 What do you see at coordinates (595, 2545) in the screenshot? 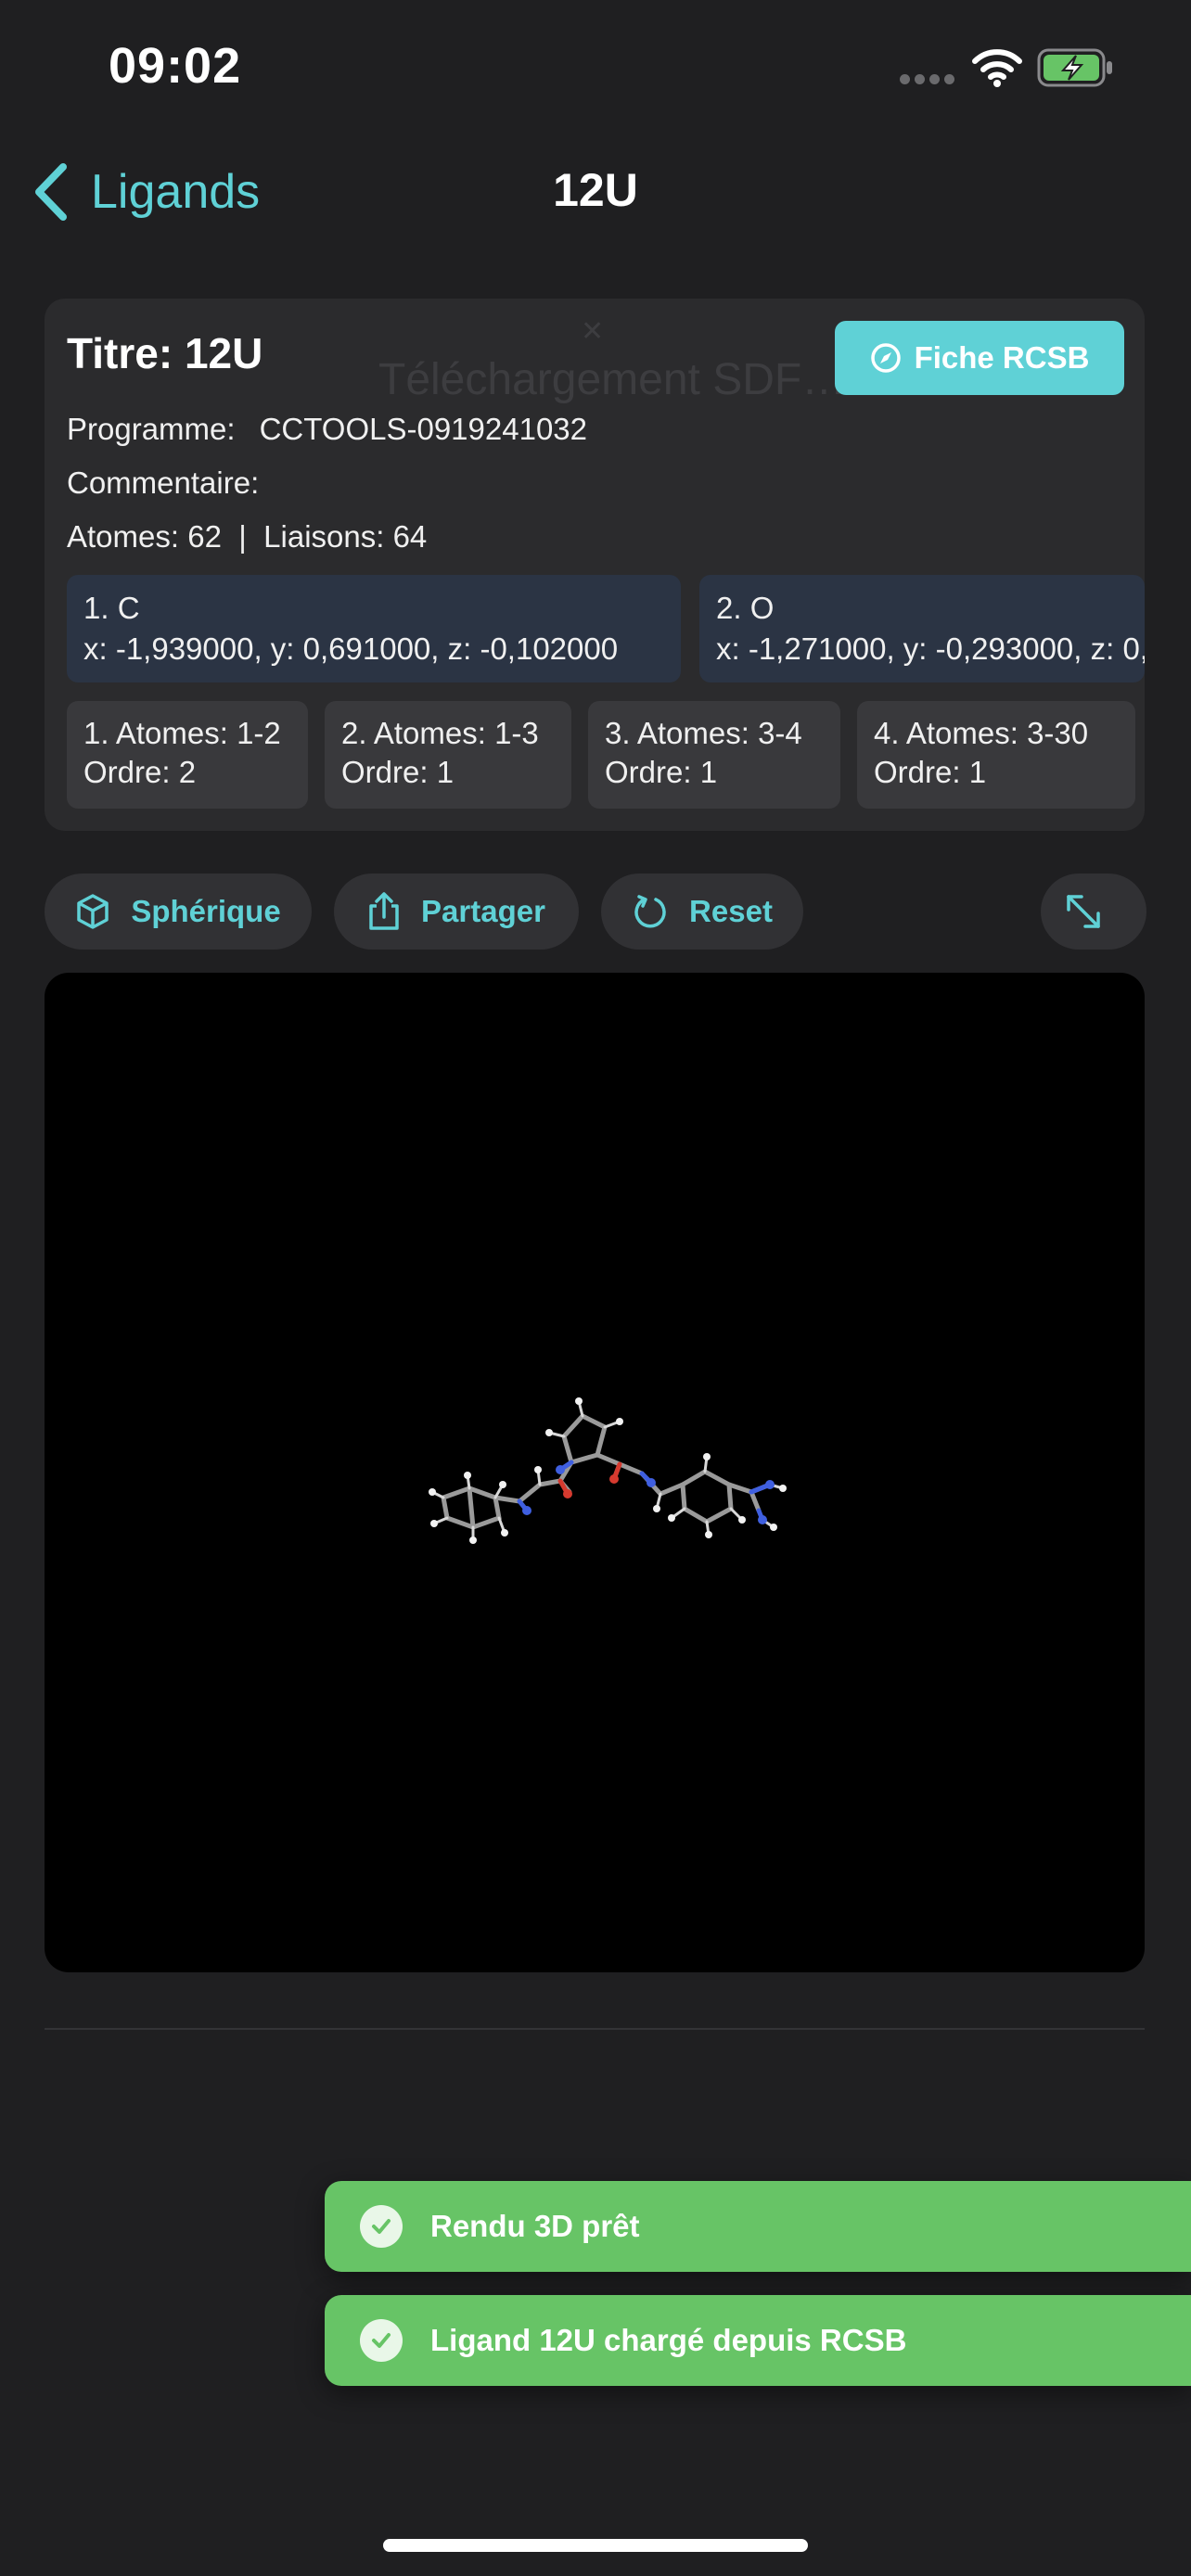
I see `home-indicator` at bounding box center [595, 2545].